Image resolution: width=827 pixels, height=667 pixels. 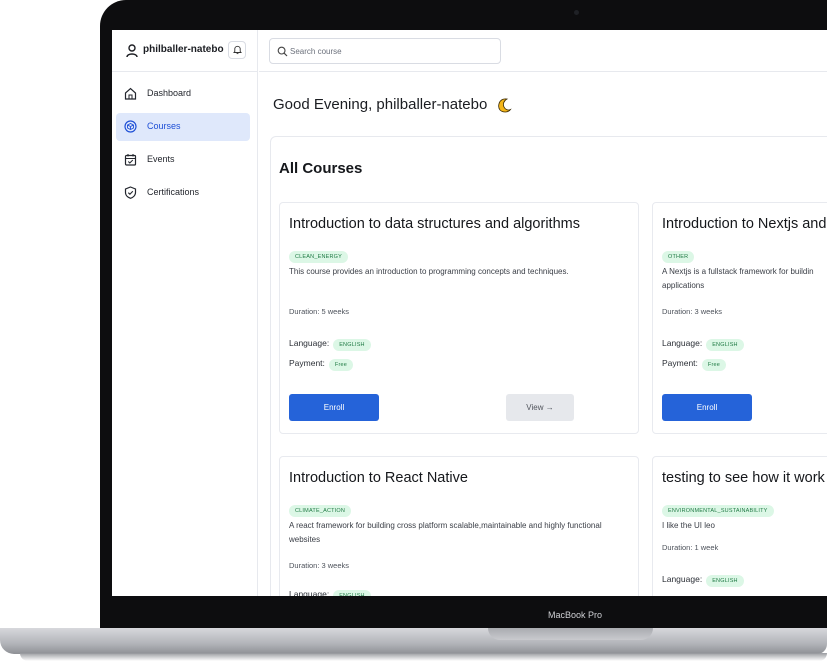 What do you see at coordinates (130, 192) in the screenshot?
I see `shield-check-icon` at bounding box center [130, 192].